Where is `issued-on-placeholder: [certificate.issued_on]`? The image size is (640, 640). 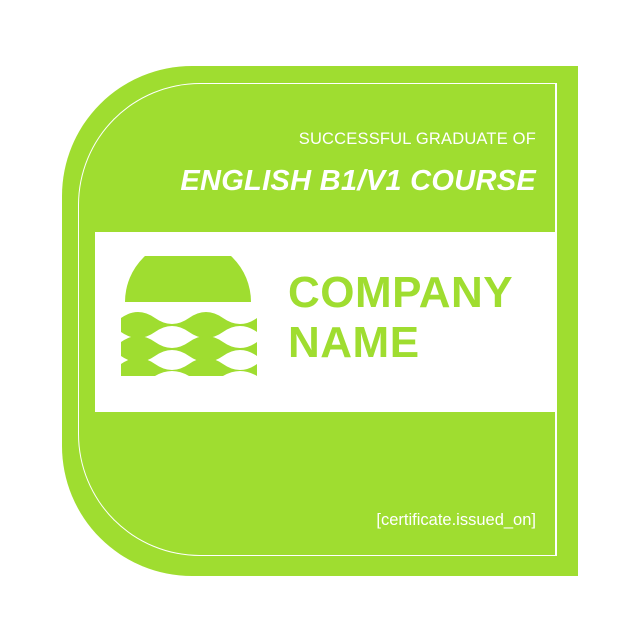
issued-on-placeholder: [certificate.issued_on] is located at coordinates (456, 520).